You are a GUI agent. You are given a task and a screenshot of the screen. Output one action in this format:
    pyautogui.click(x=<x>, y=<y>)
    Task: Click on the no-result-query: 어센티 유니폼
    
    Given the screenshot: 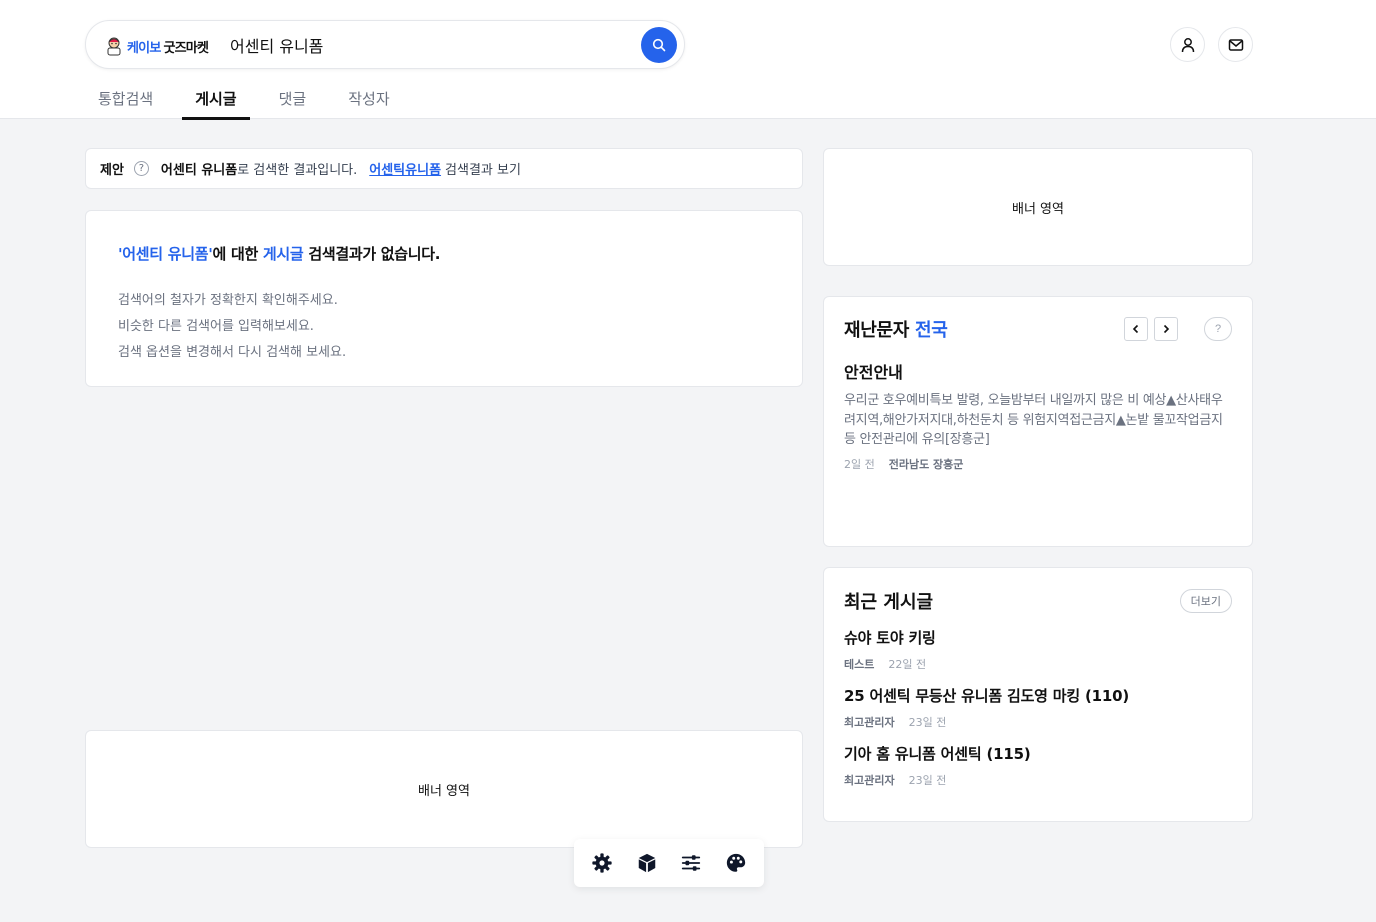 What is the action you would take?
    pyautogui.click(x=165, y=254)
    